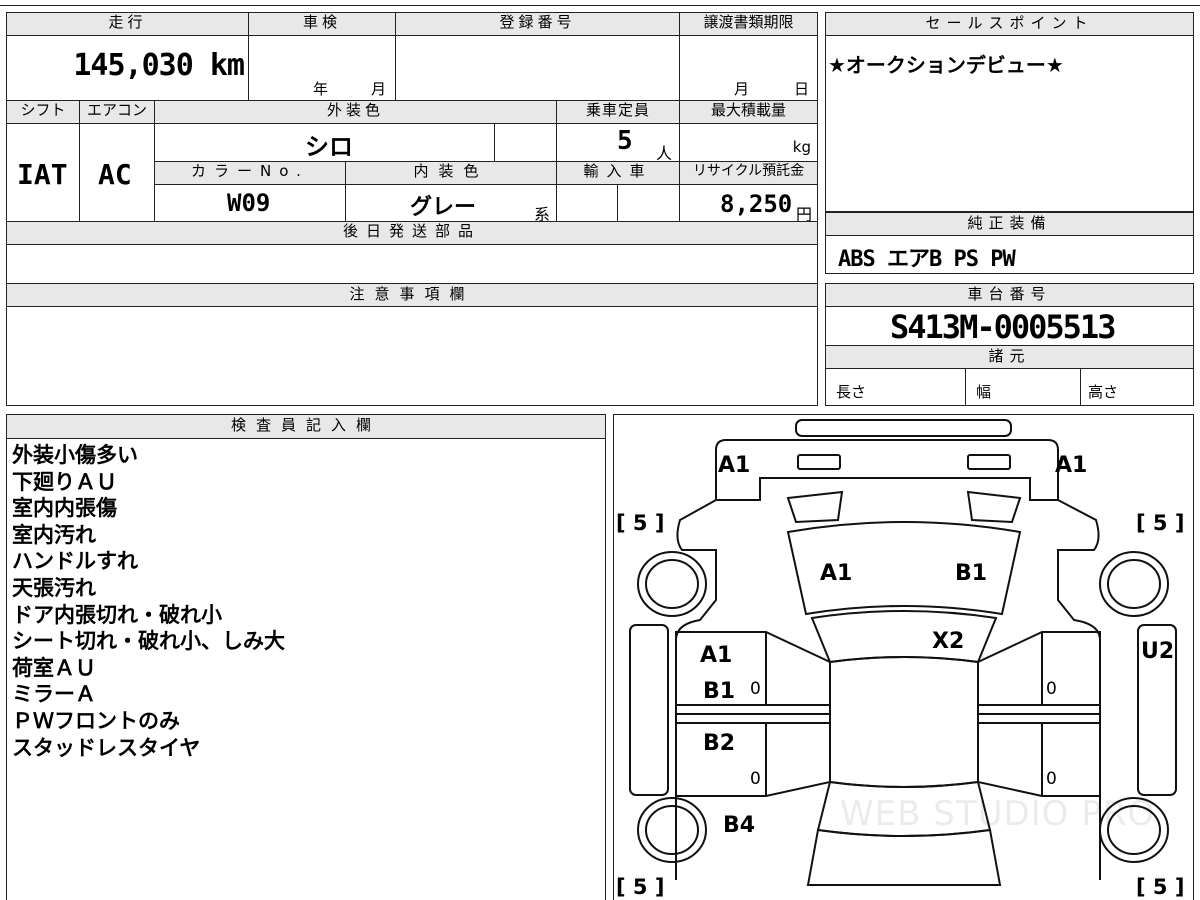  What do you see at coordinates (997, 814) in the screenshot?
I see `watermark: WEB STUDIO PRO` at bounding box center [997, 814].